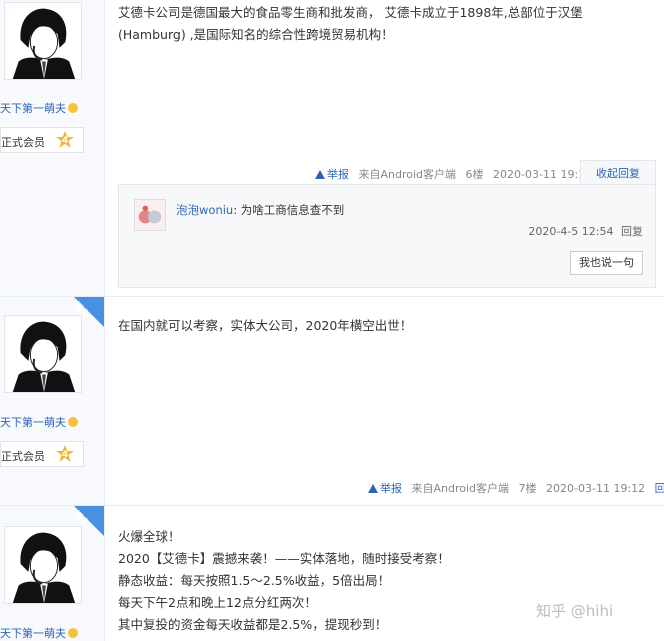  I want to click on reply-avatar-image, so click(150, 215).